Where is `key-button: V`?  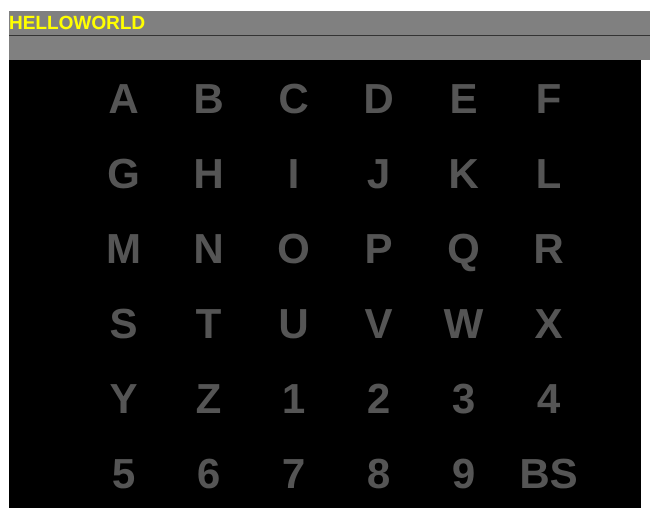 key-button: V is located at coordinates (378, 323).